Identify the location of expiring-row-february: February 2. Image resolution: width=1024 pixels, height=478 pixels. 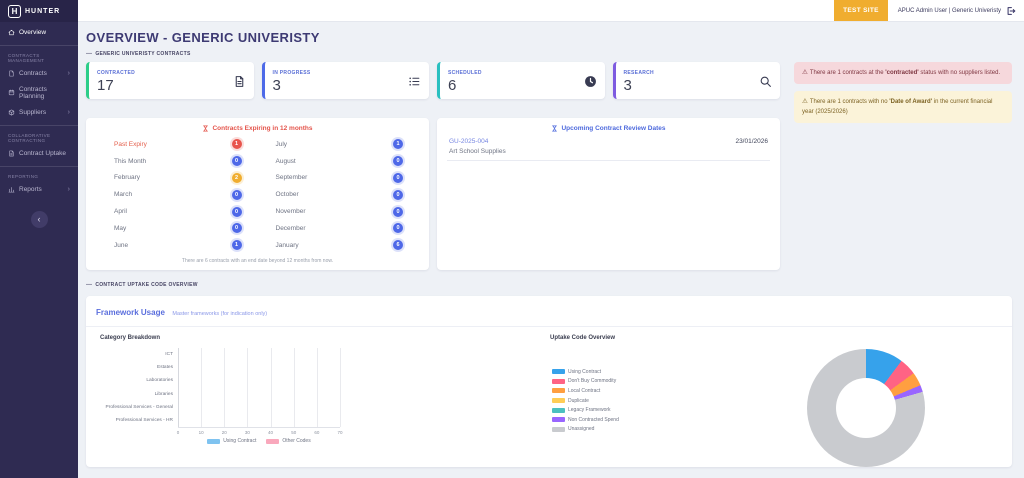
(178, 178).